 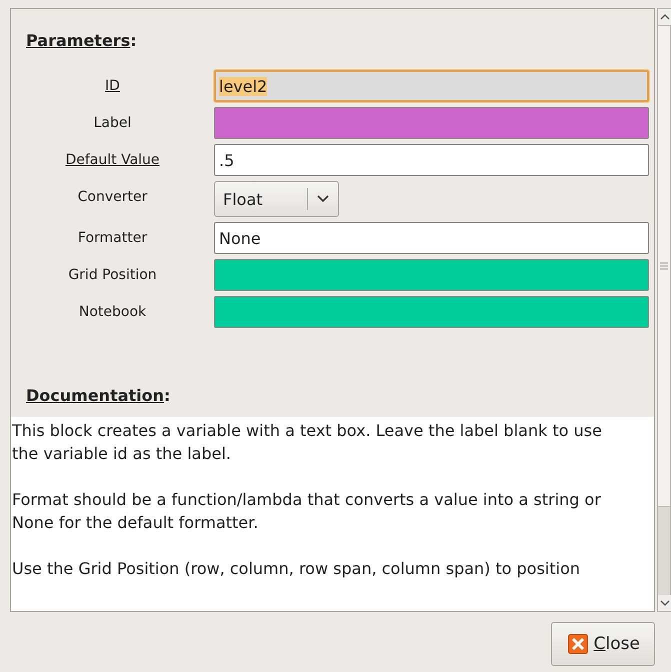 I want to click on scrollbar-thumb, so click(x=664, y=266).